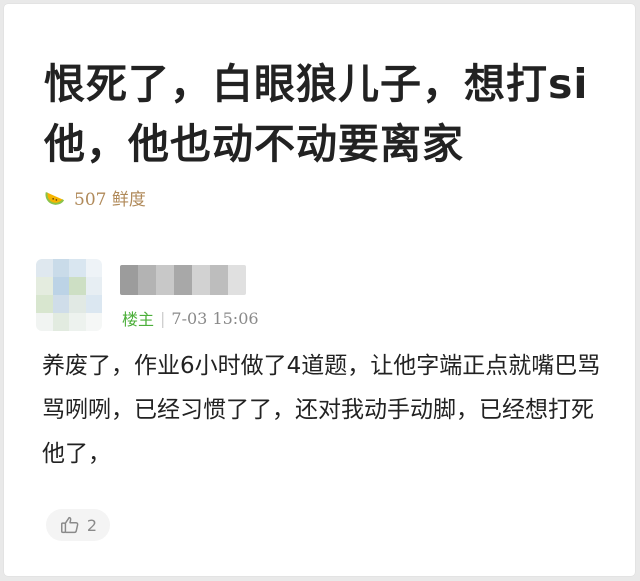 This screenshot has width=640, height=581. I want to click on freshness-text: 507 鲜度, so click(110, 199).